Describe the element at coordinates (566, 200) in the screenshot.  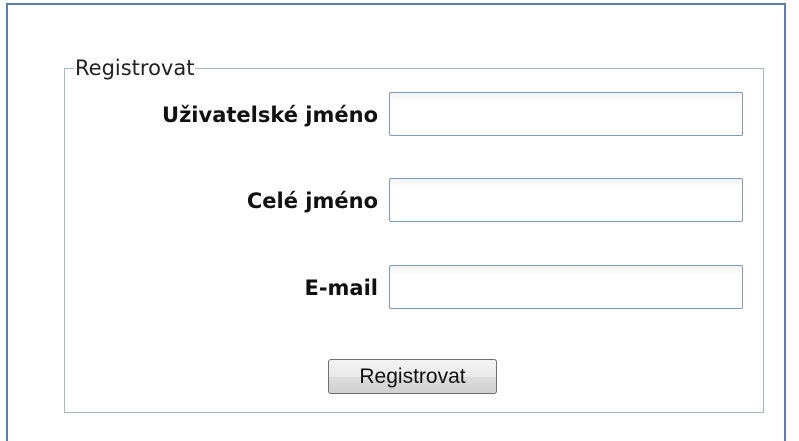
I see `fullname-input` at that location.